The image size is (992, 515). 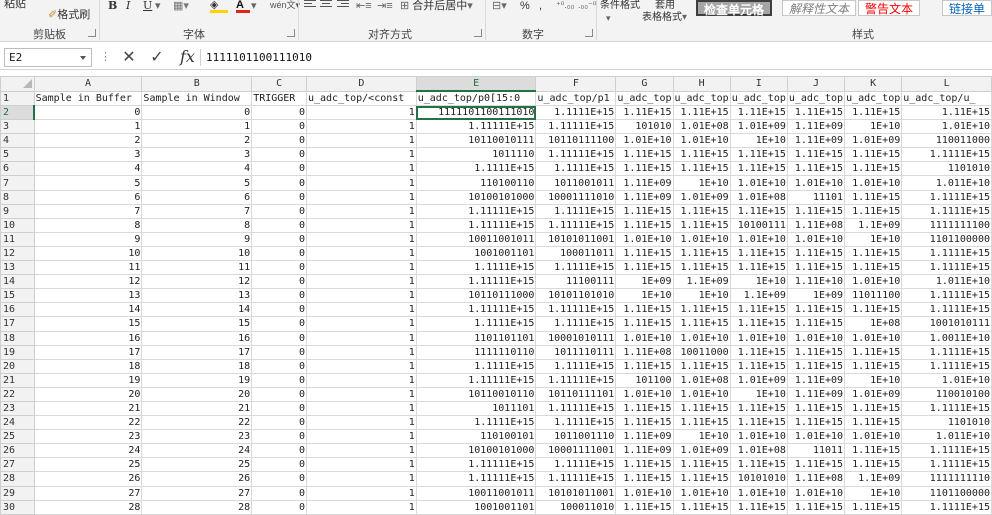 What do you see at coordinates (873, 296) in the screenshot?
I see `cell: 11011100` at bounding box center [873, 296].